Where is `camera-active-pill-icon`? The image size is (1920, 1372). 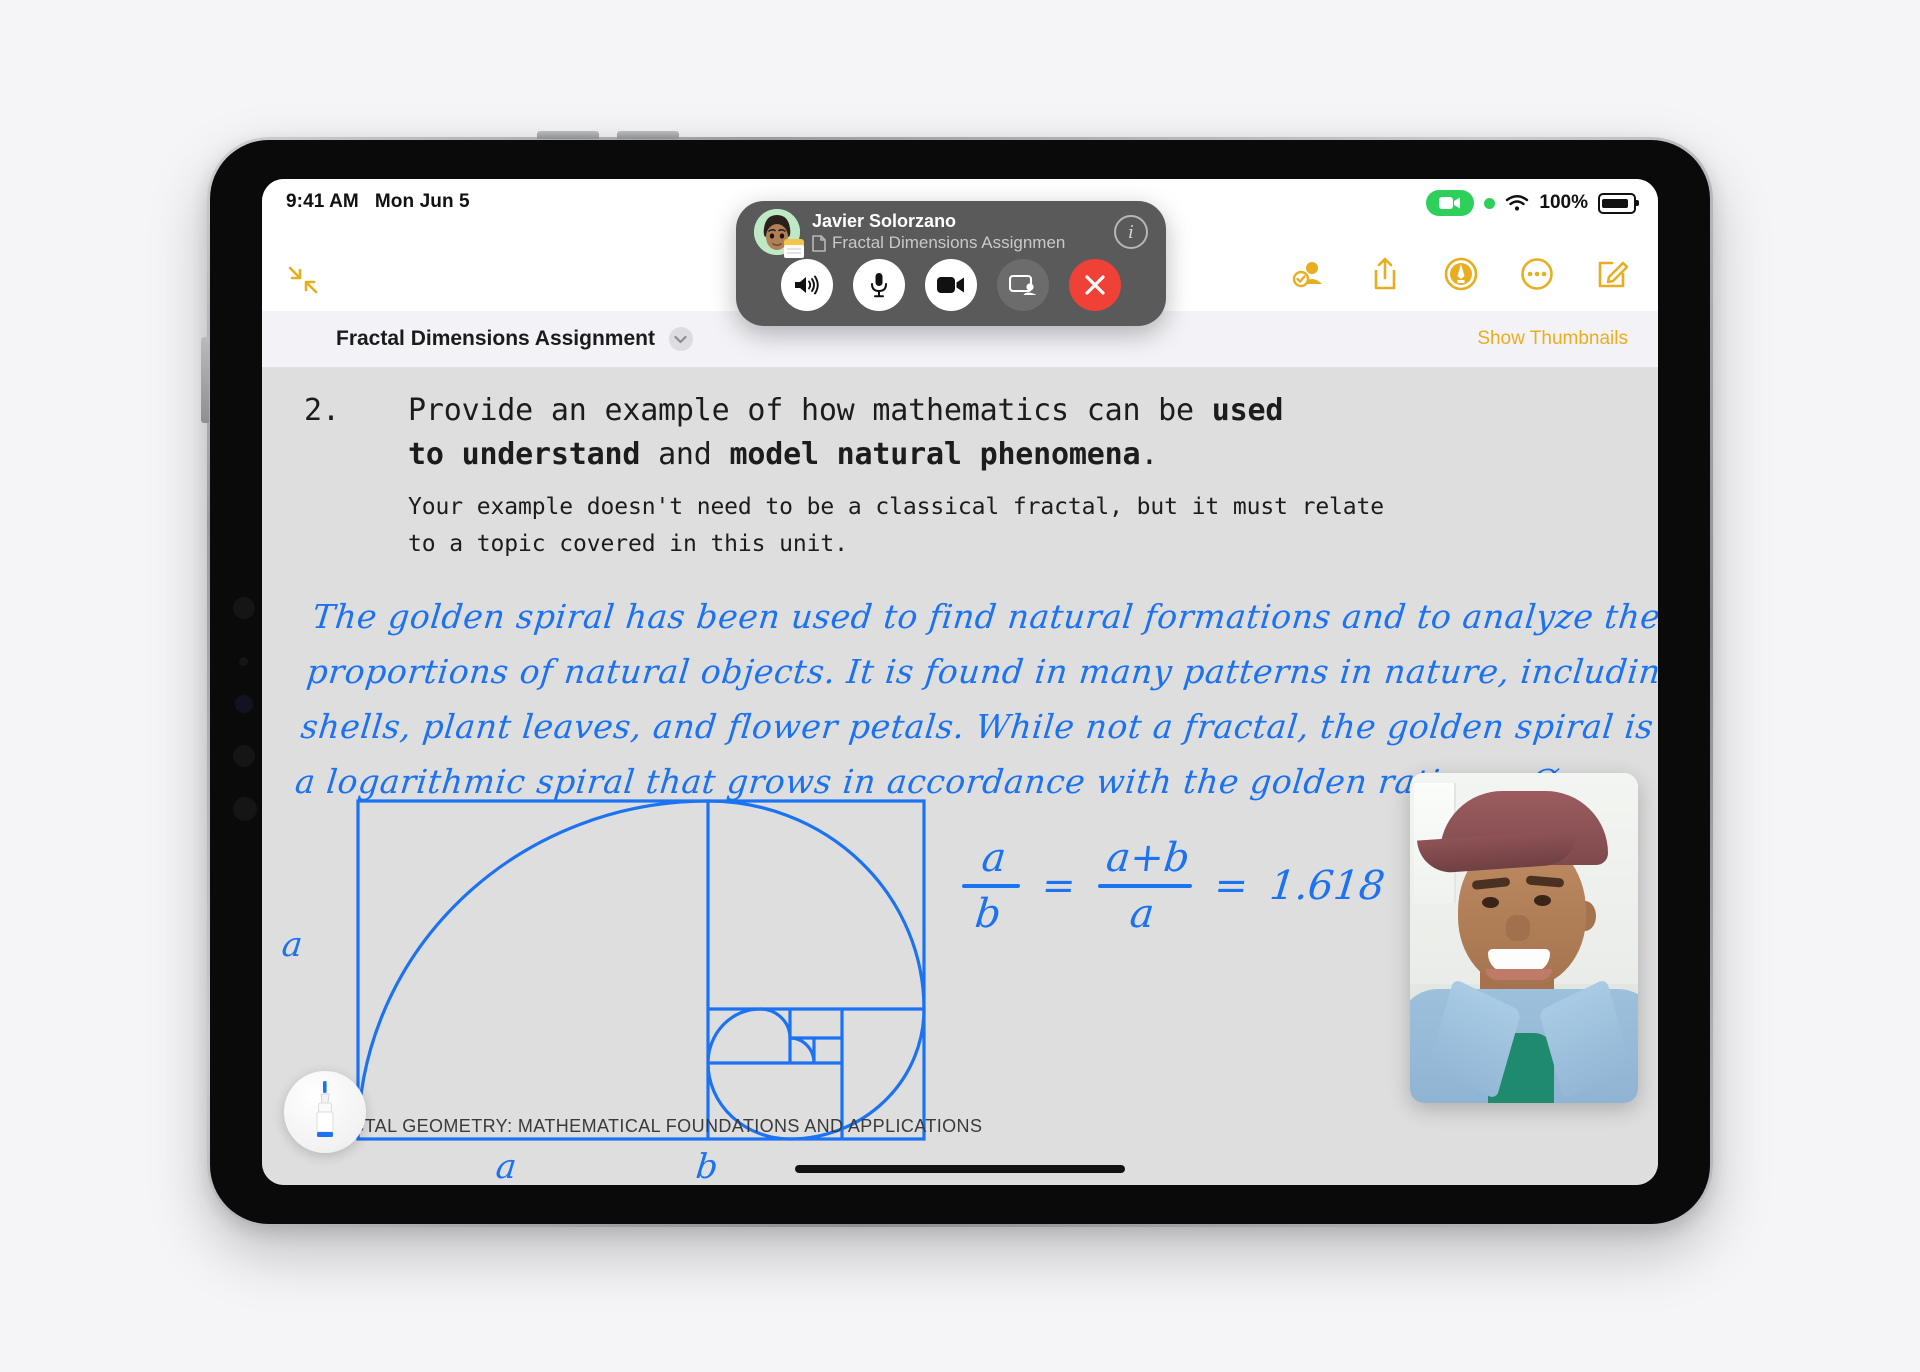
camera-active-pill-icon is located at coordinates (1450, 203).